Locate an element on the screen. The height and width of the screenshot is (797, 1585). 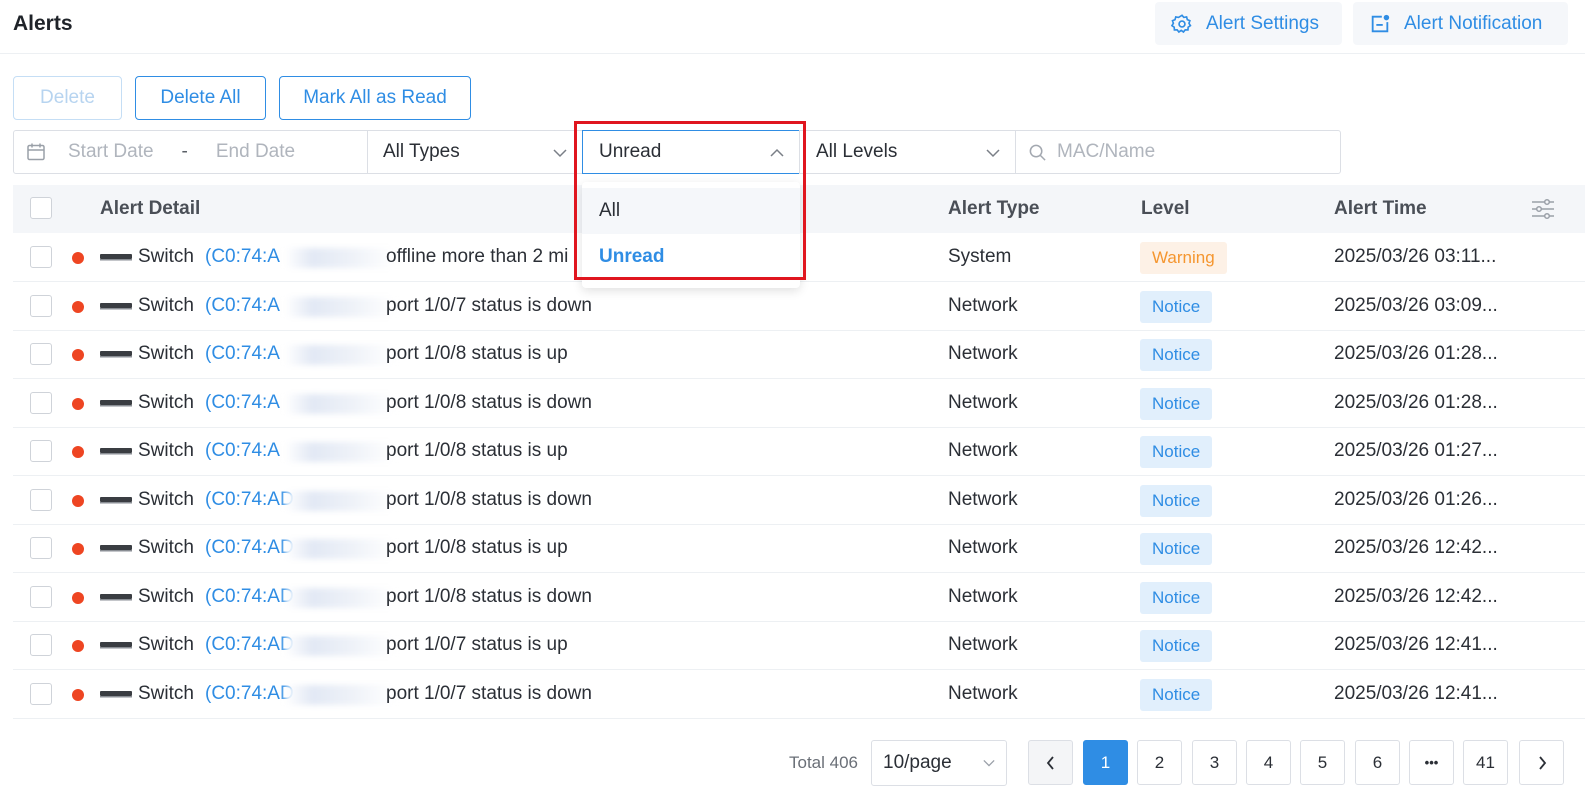
page-button-1: 1 is located at coordinates (1105, 762).